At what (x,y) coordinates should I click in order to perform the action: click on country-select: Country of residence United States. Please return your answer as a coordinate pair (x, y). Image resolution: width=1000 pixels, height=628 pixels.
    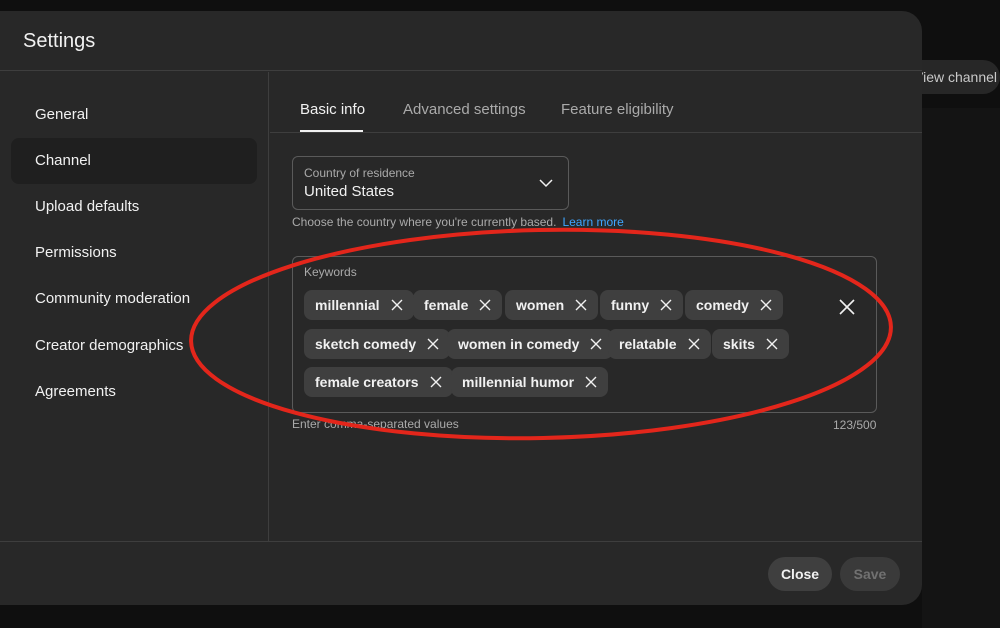
    Looking at the image, I should click on (430, 183).